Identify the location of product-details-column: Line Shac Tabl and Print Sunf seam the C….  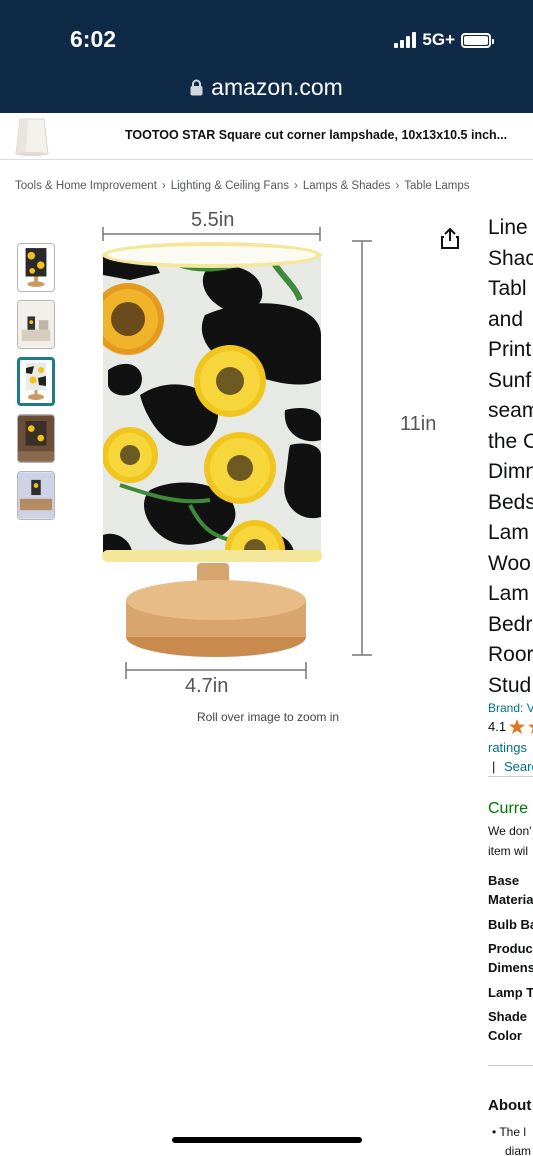
(510, 578).